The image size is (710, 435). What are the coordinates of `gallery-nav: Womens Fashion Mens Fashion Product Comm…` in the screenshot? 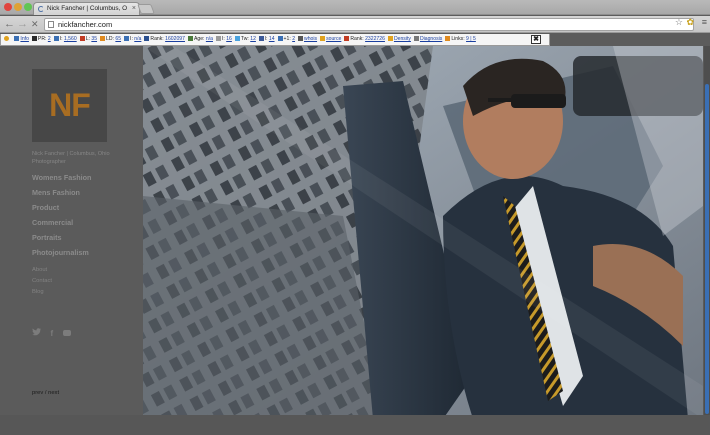 It's located at (61, 218).